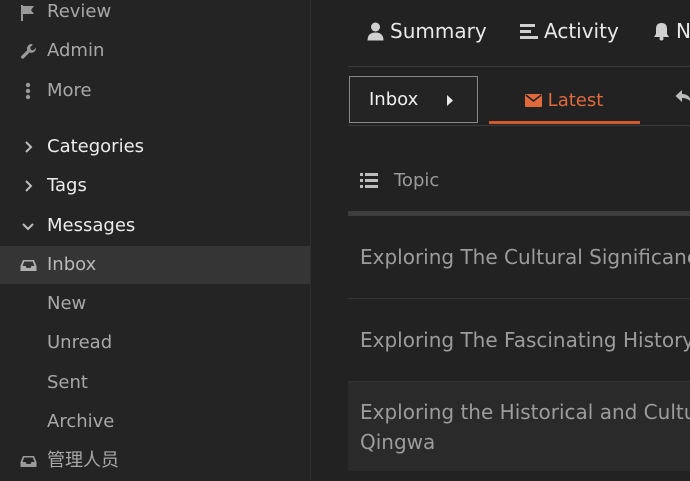  Describe the element at coordinates (155, 15) in the screenshot. I see `sidebar-item-review: Review` at that location.